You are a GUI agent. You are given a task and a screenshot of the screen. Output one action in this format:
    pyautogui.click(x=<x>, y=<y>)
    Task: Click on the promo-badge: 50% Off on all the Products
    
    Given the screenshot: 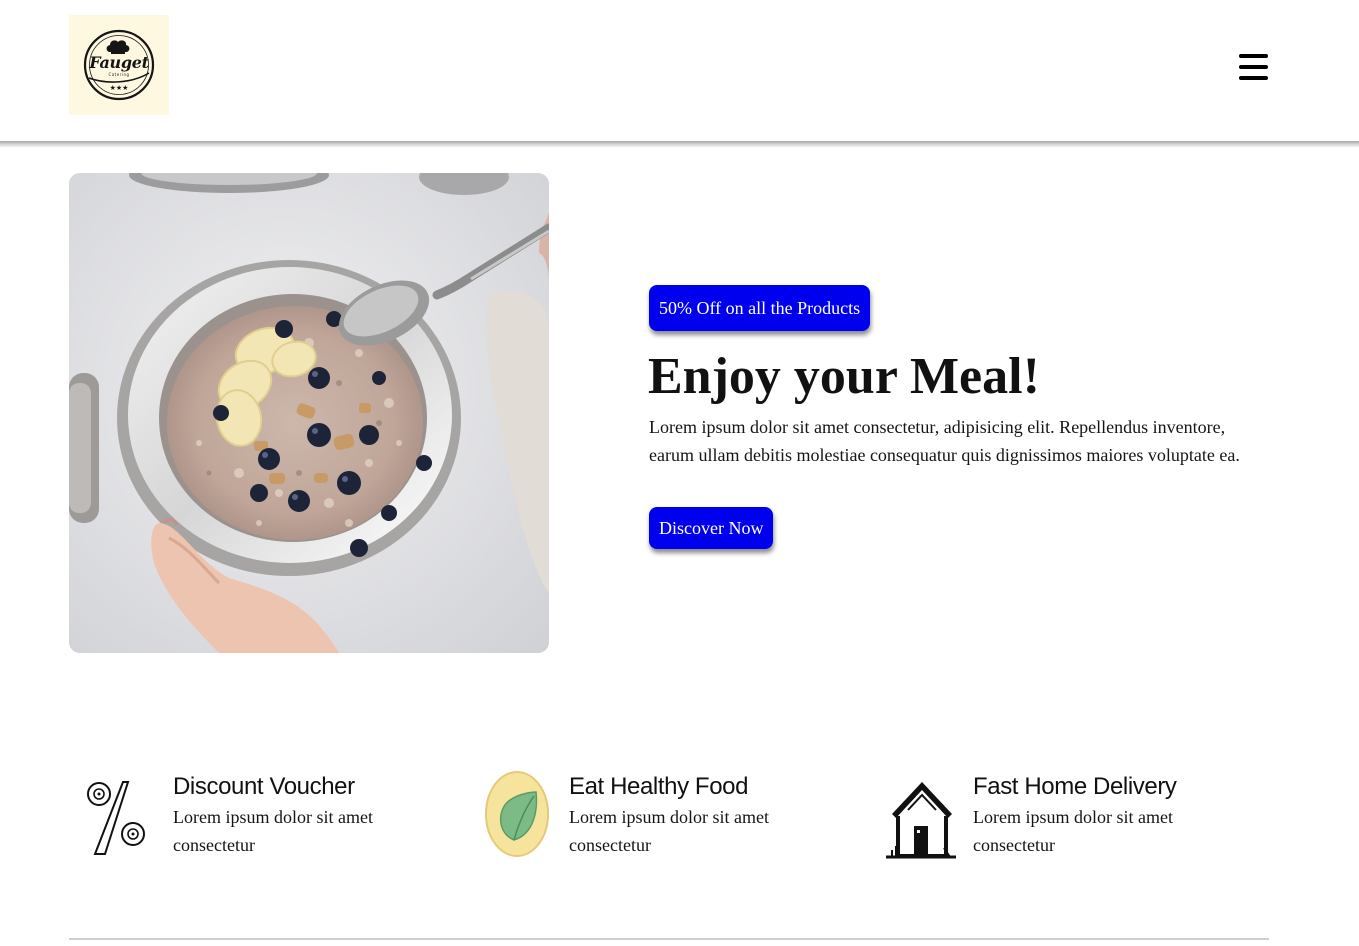 What is the action you would take?
    pyautogui.click(x=760, y=308)
    